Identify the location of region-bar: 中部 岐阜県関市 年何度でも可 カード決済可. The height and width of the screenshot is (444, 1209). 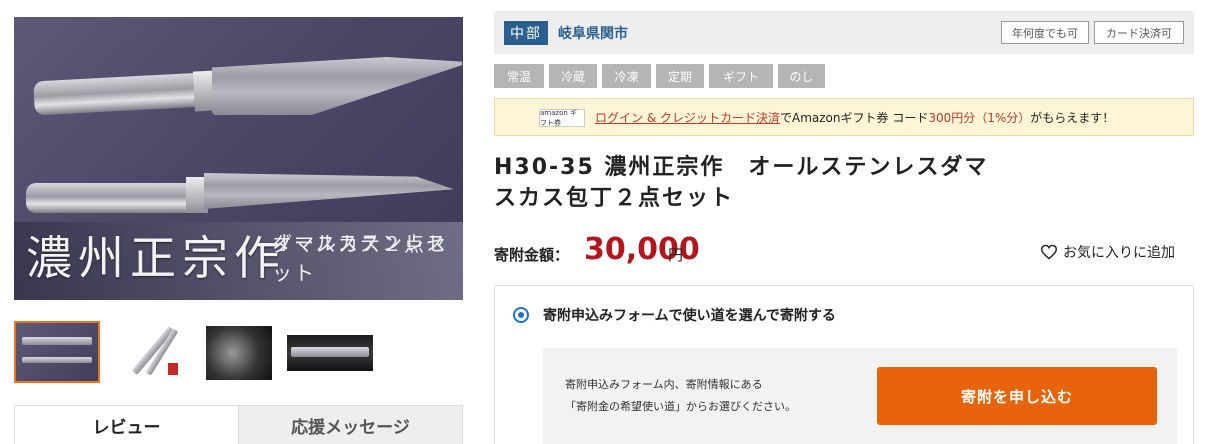
(844, 32).